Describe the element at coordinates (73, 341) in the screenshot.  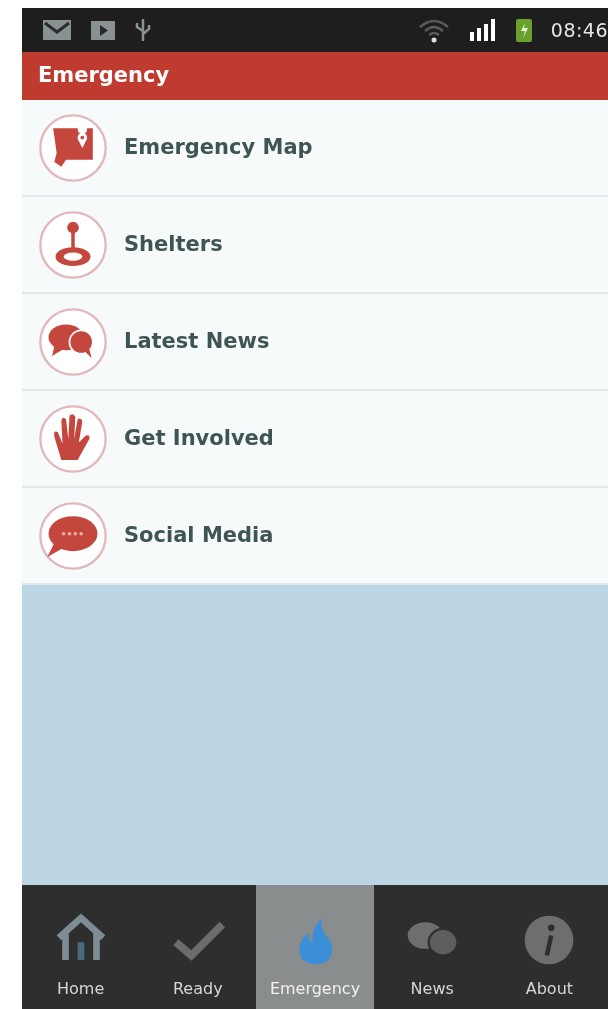
I see `chat-bubbles-icon` at that location.